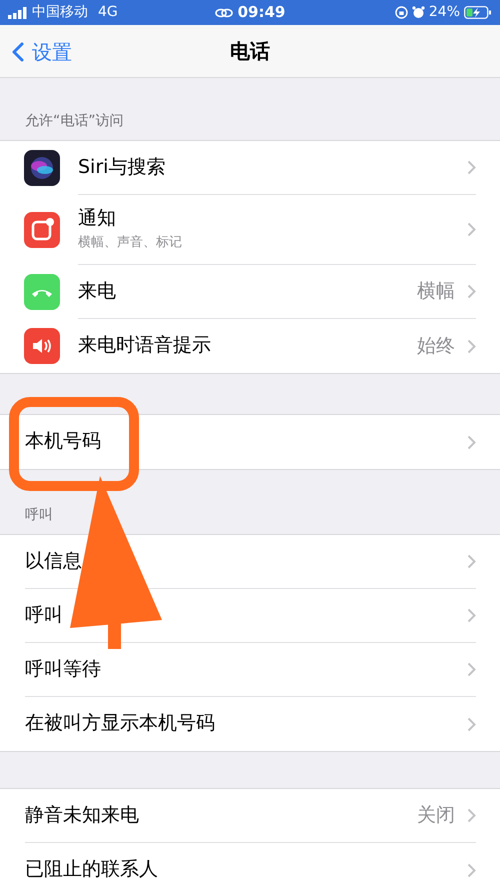 The width and height of the screenshot is (500, 889). Describe the element at coordinates (436, 291) in the screenshot. I see `row-value: 横幅` at that location.